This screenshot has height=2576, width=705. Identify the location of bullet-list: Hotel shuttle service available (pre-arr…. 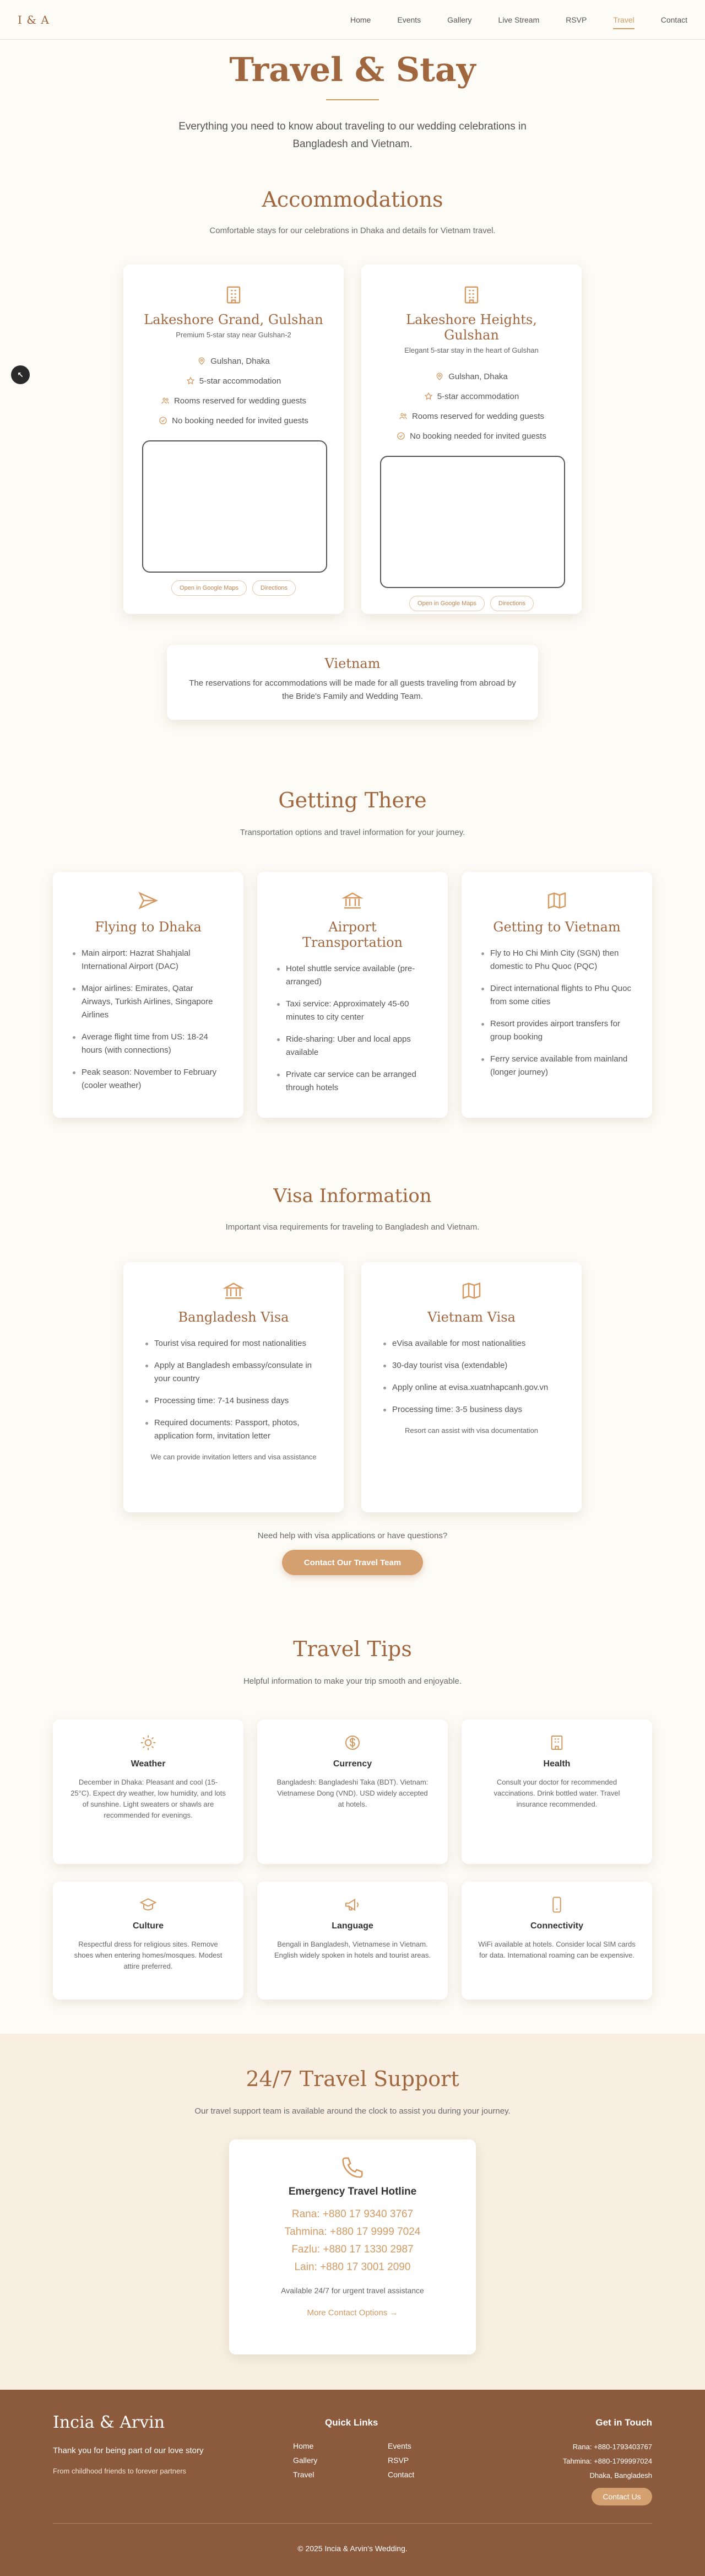
(352, 1028).